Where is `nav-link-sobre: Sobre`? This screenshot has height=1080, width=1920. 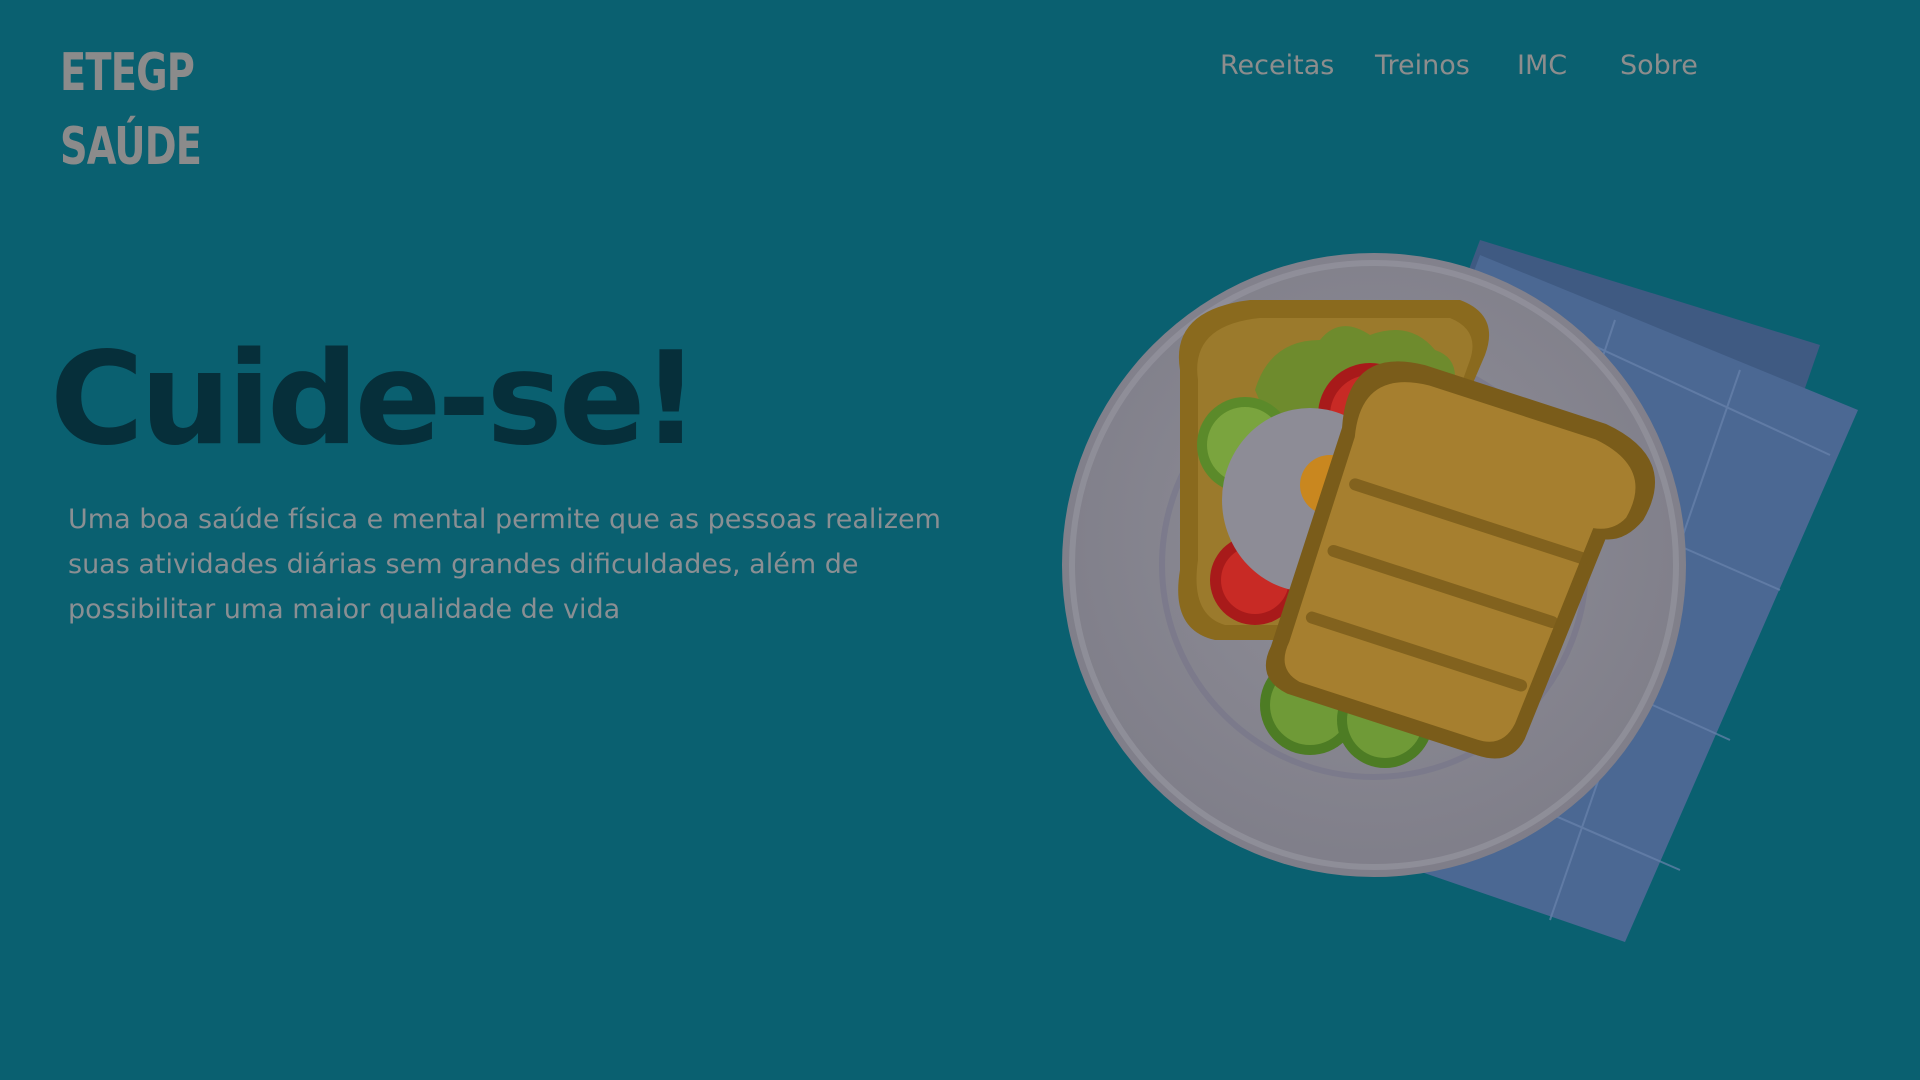 nav-link-sobre: Sobre is located at coordinates (1659, 65).